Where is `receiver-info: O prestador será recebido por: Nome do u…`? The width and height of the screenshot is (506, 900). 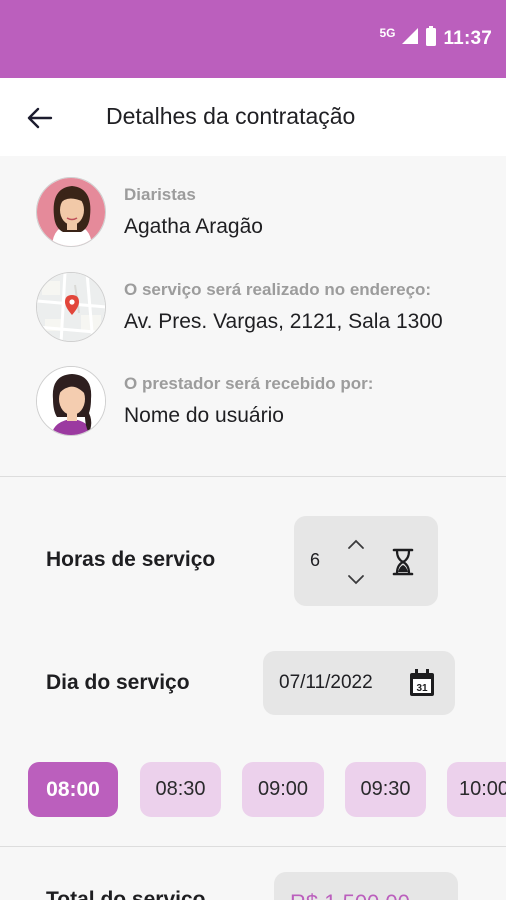
receiver-info: O prestador será recebido por: Nome do u… is located at coordinates (248, 401).